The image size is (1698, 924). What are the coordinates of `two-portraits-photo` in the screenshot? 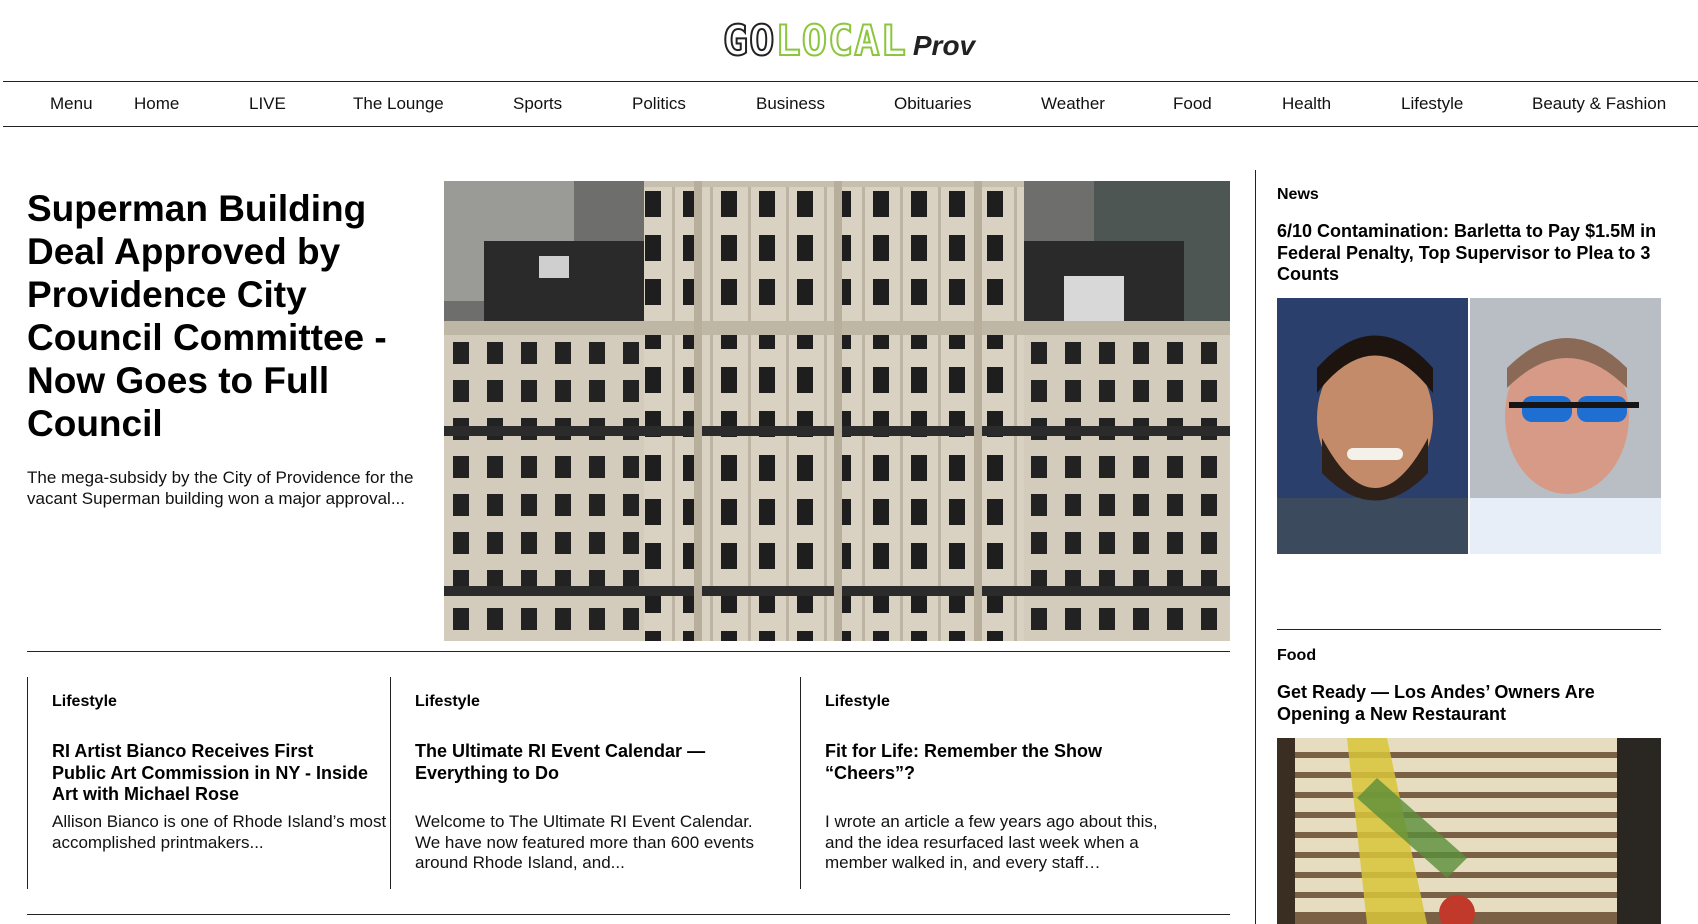 It's located at (1469, 426).